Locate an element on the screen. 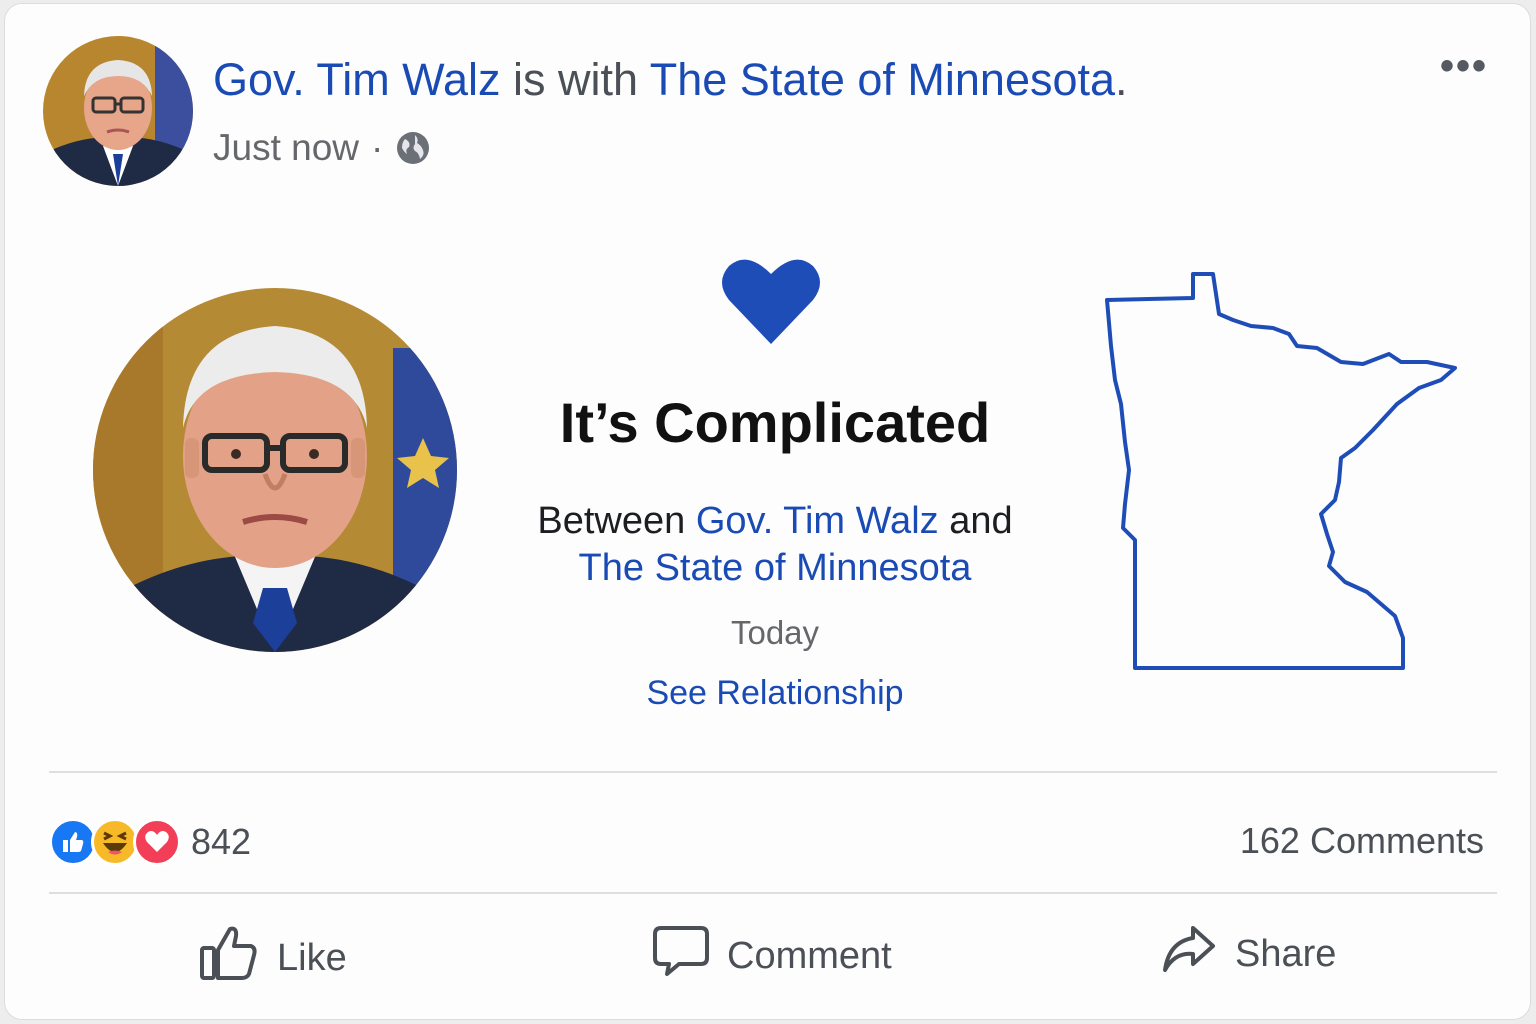 This screenshot has width=1536, height=1024. divider-bottom is located at coordinates (773, 893).